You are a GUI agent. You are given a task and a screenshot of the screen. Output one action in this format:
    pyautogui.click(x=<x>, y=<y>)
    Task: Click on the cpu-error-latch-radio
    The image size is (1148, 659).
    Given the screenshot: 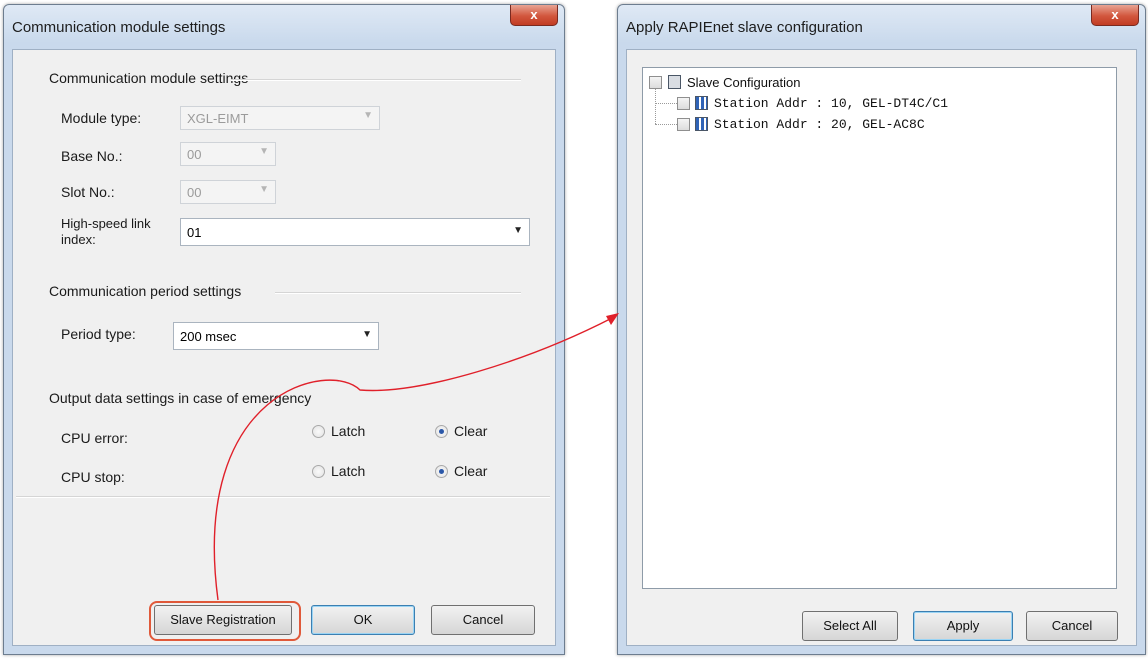 What is the action you would take?
    pyautogui.click(x=318, y=431)
    